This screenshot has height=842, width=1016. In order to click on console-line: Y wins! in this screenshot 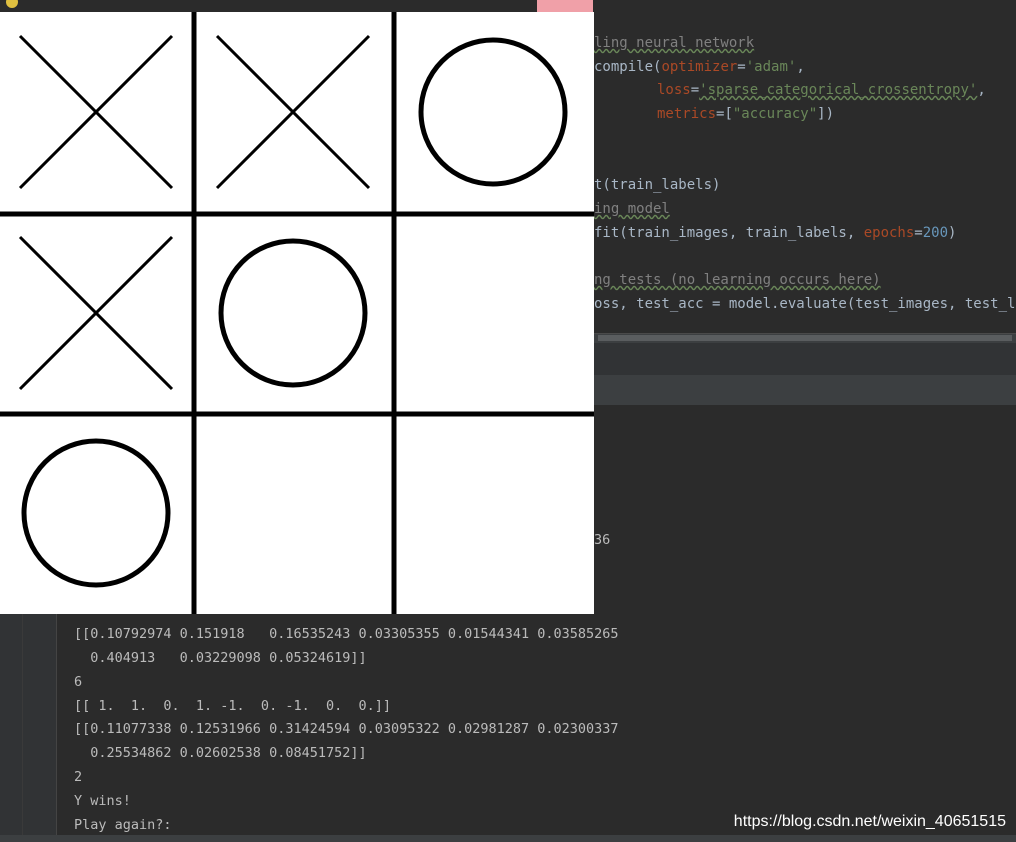, I will do `click(102, 801)`.